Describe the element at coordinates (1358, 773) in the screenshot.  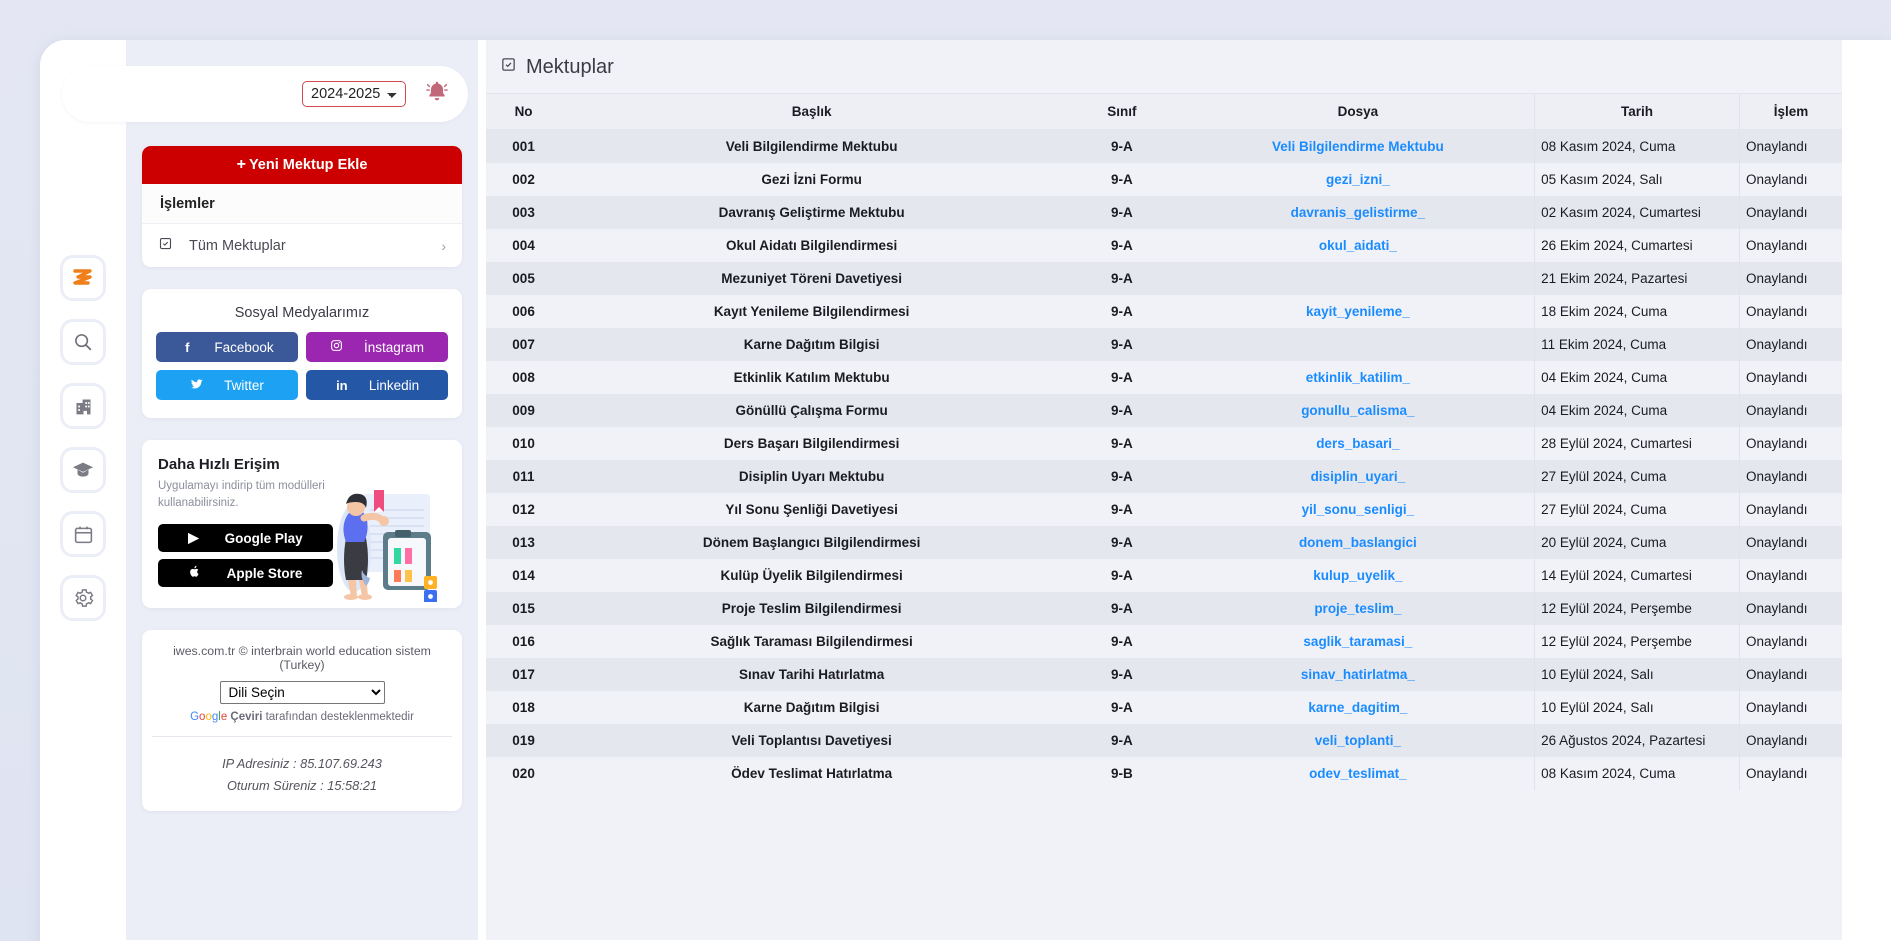
I see `file-download-link: odev_teslimat_` at that location.